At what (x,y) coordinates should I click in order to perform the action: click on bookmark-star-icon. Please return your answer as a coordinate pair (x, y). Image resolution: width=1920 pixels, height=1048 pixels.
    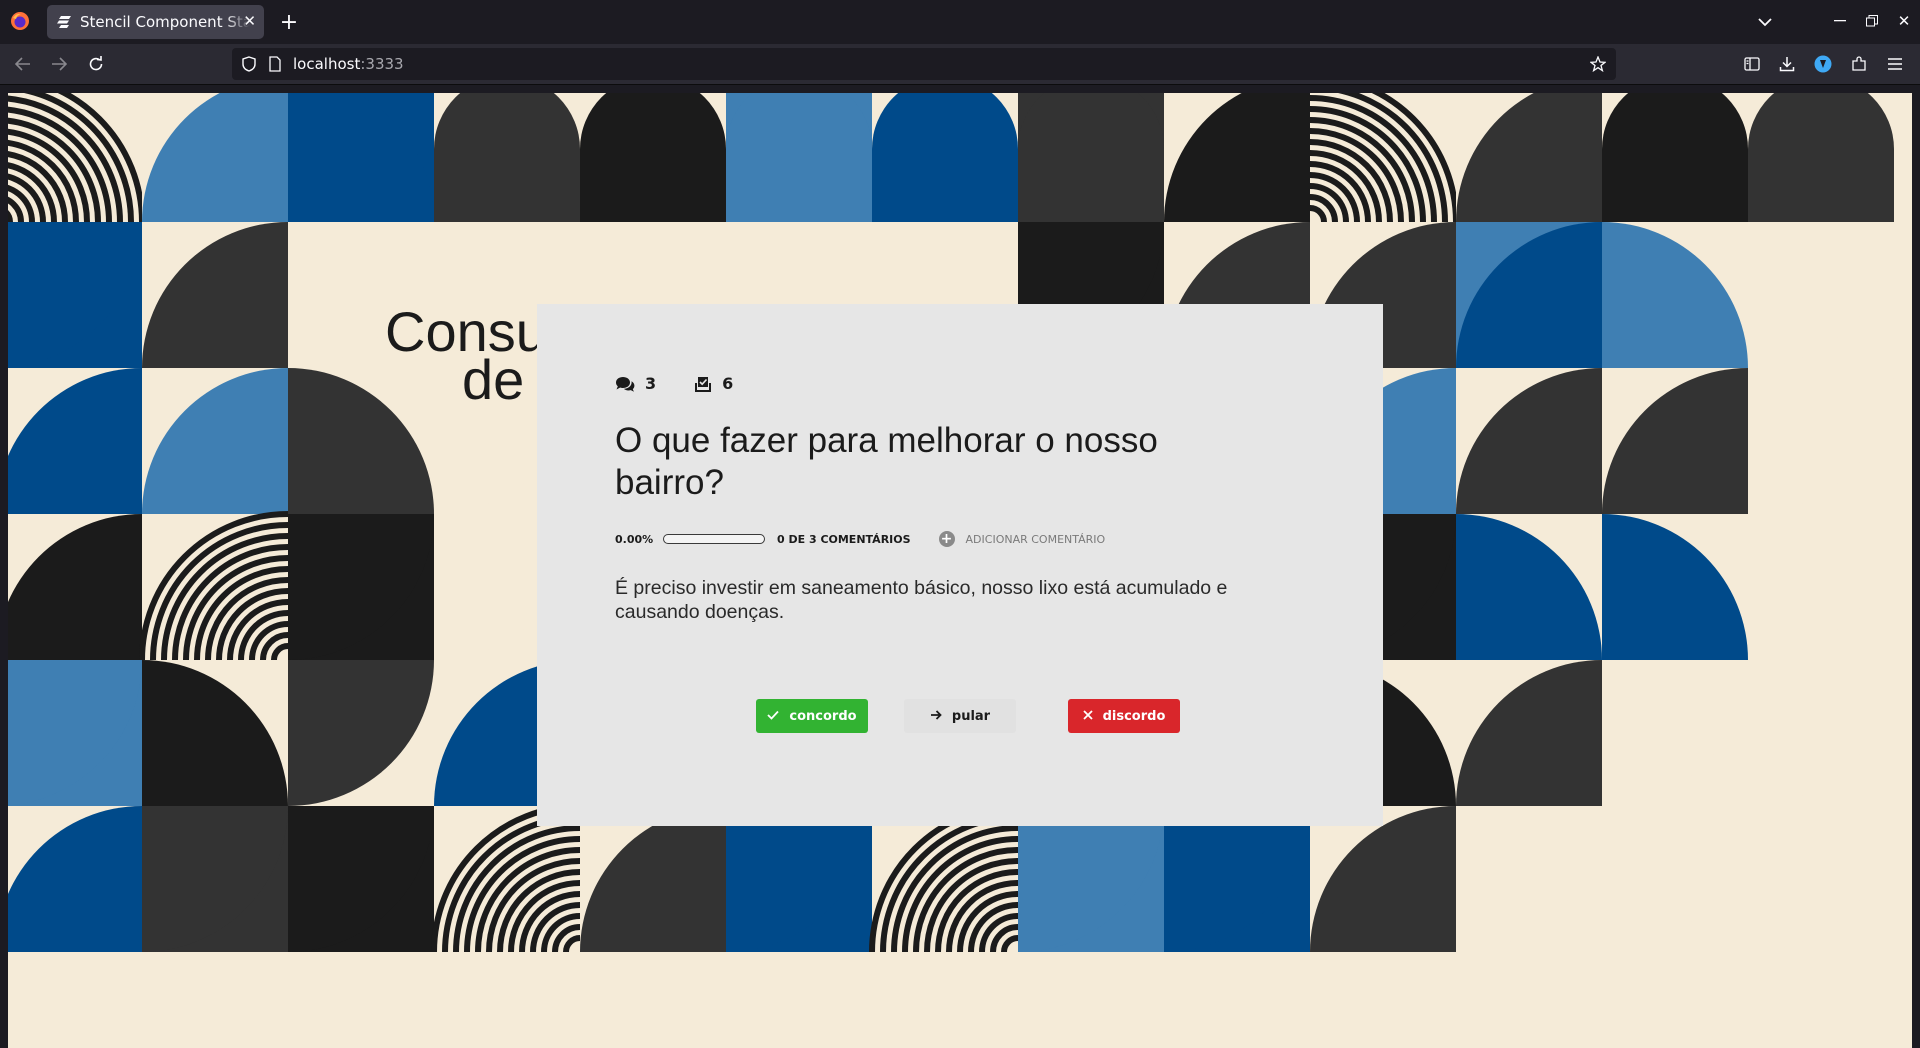
    Looking at the image, I should click on (1598, 64).